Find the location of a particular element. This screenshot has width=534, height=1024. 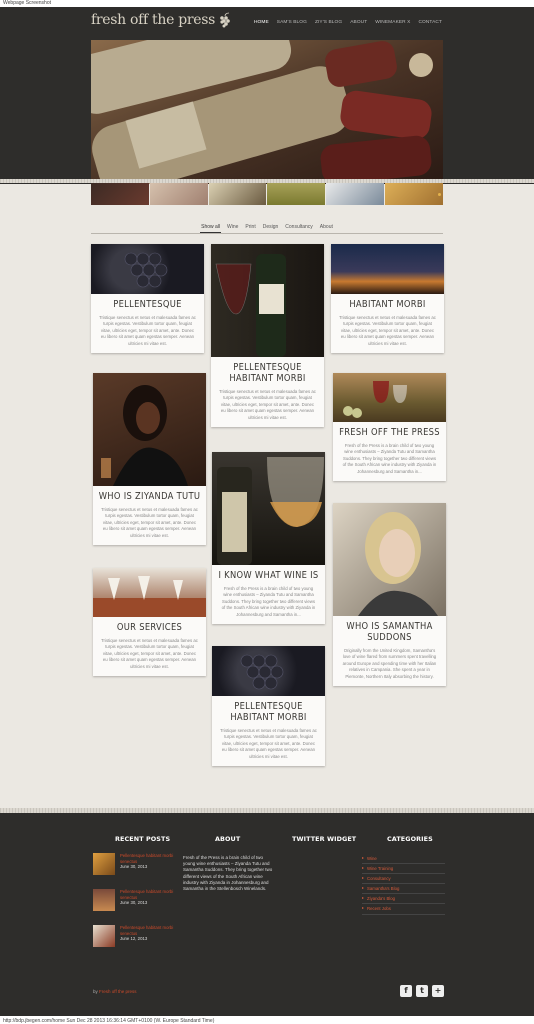

footer-heading-about: ABOUT is located at coordinates (228, 839).